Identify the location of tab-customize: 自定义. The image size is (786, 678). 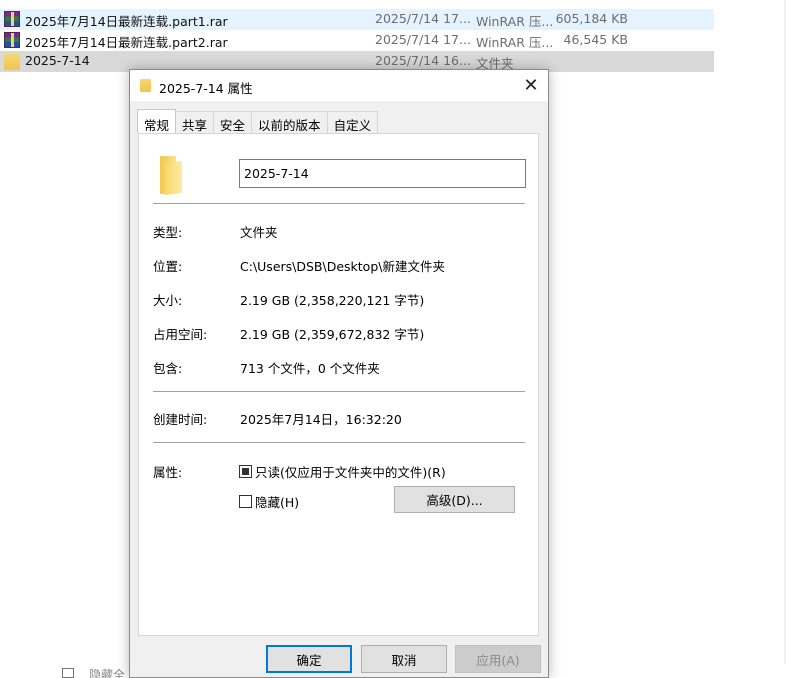
(352, 122).